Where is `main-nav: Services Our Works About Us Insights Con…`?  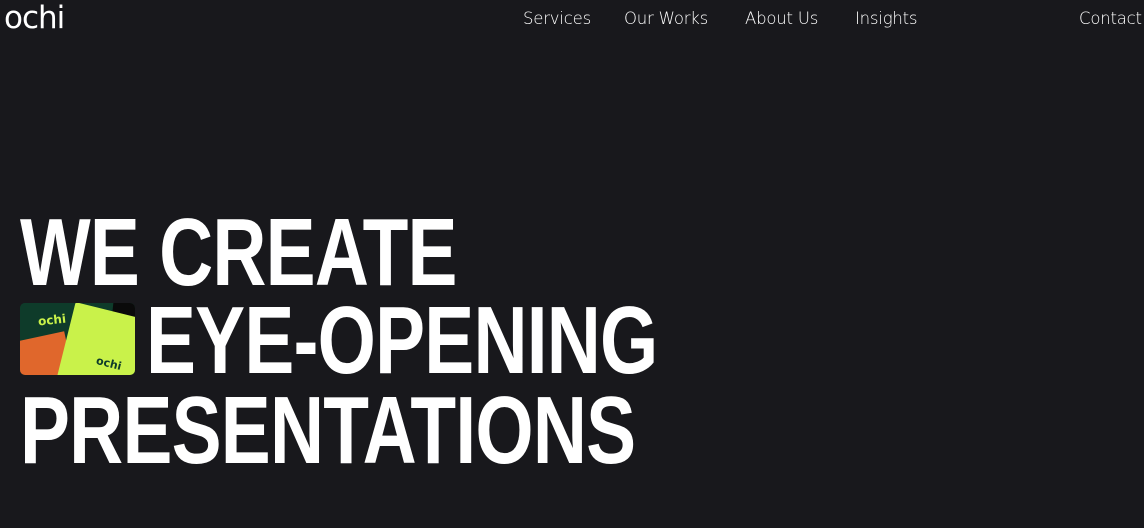 main-nav: Services Our Works About Us Insights Con… is located at coordinates (572, 19).